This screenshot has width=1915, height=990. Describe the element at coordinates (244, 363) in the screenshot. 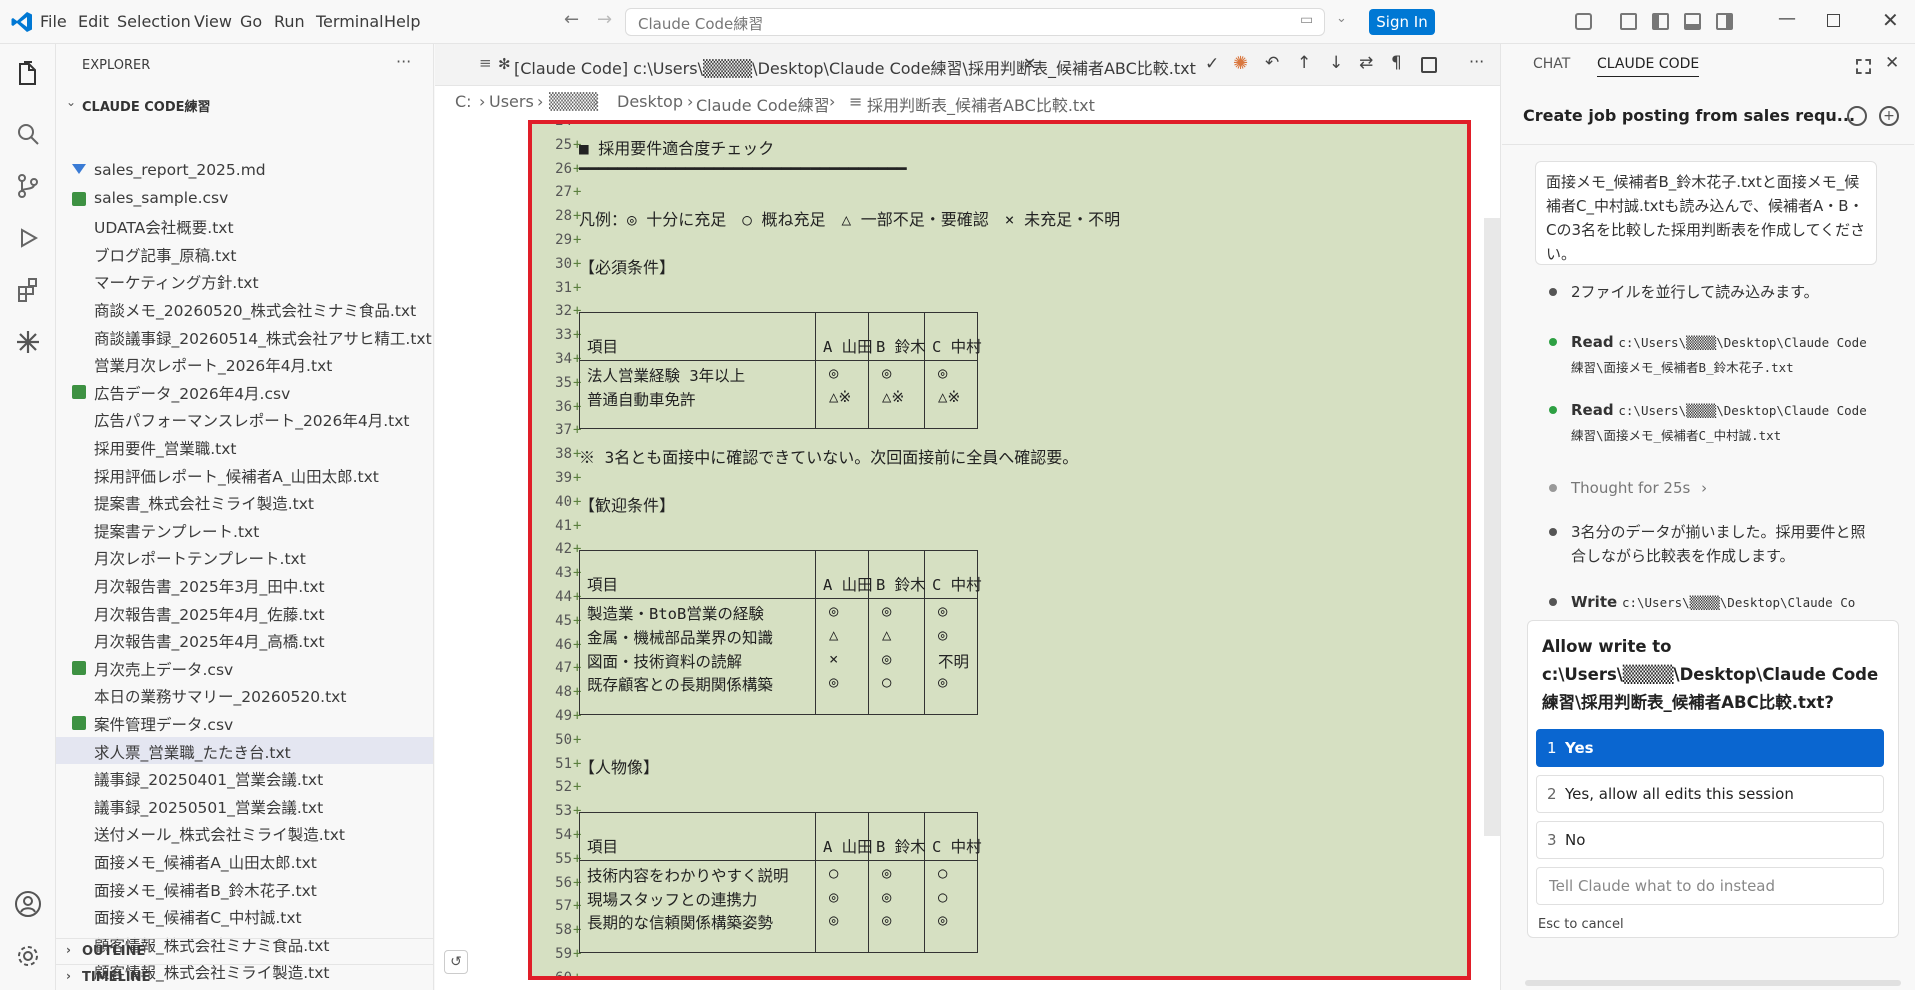

I see `file-item: 営業月次レポート_2026年4月.txt` at that location.